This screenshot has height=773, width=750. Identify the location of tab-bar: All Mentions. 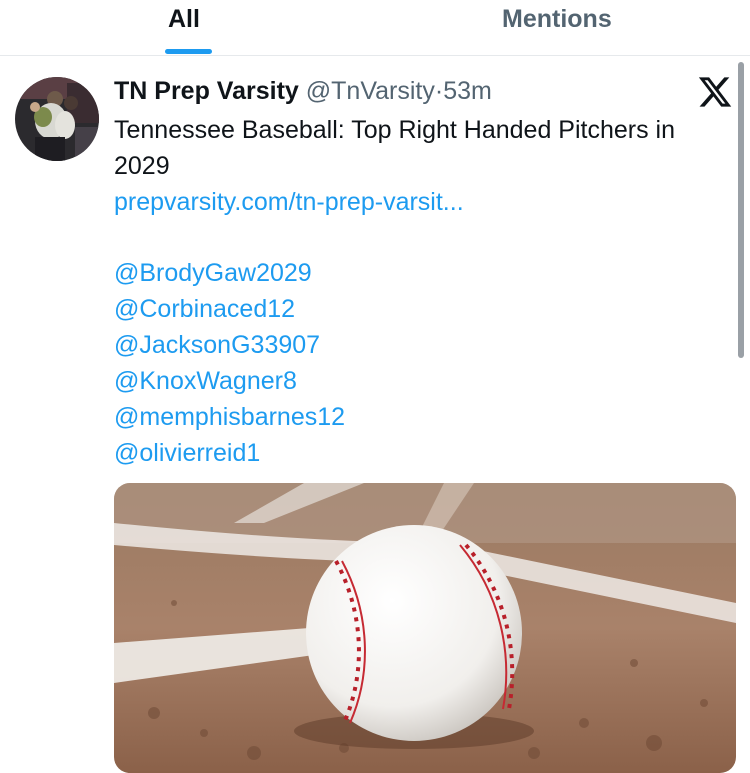
(375, 28).